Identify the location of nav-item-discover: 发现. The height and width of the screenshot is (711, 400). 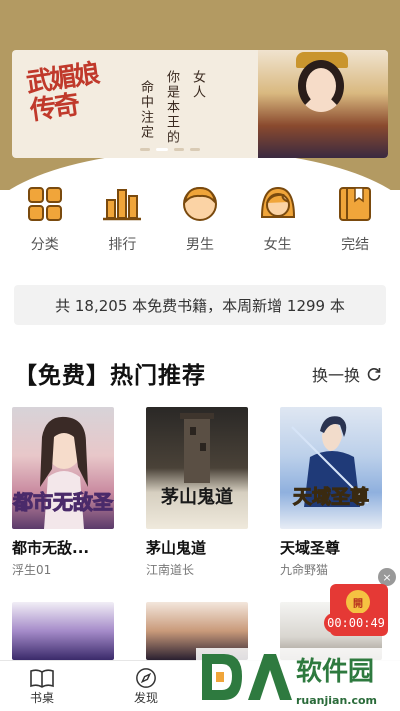
(146, 686).